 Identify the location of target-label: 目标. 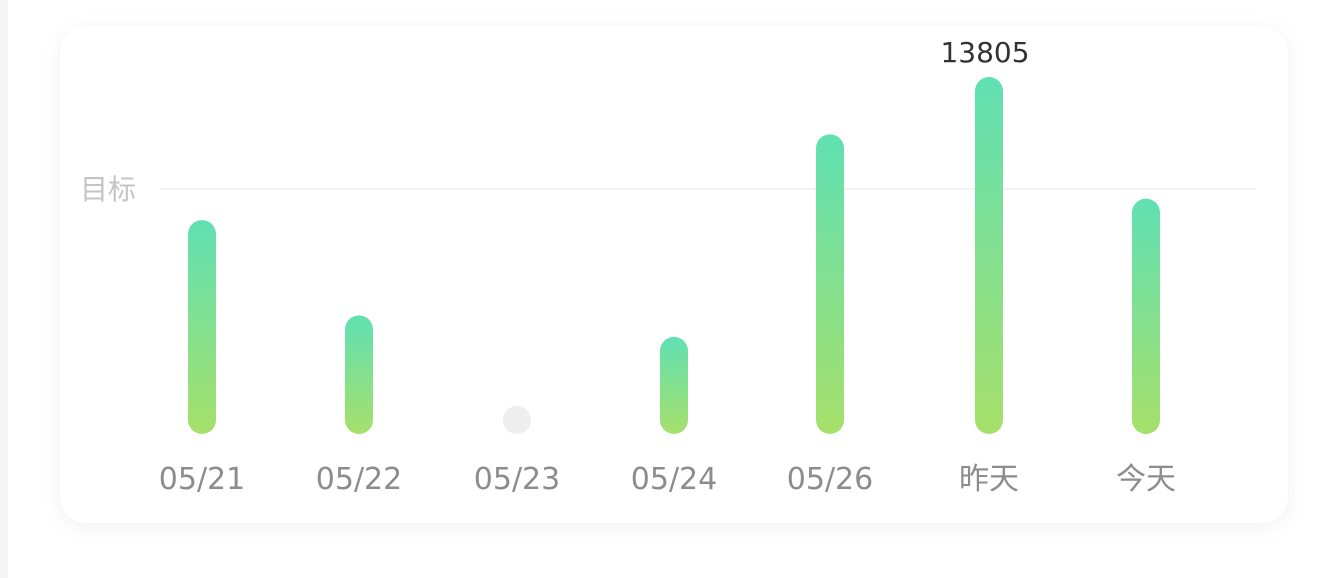
(108, 189).